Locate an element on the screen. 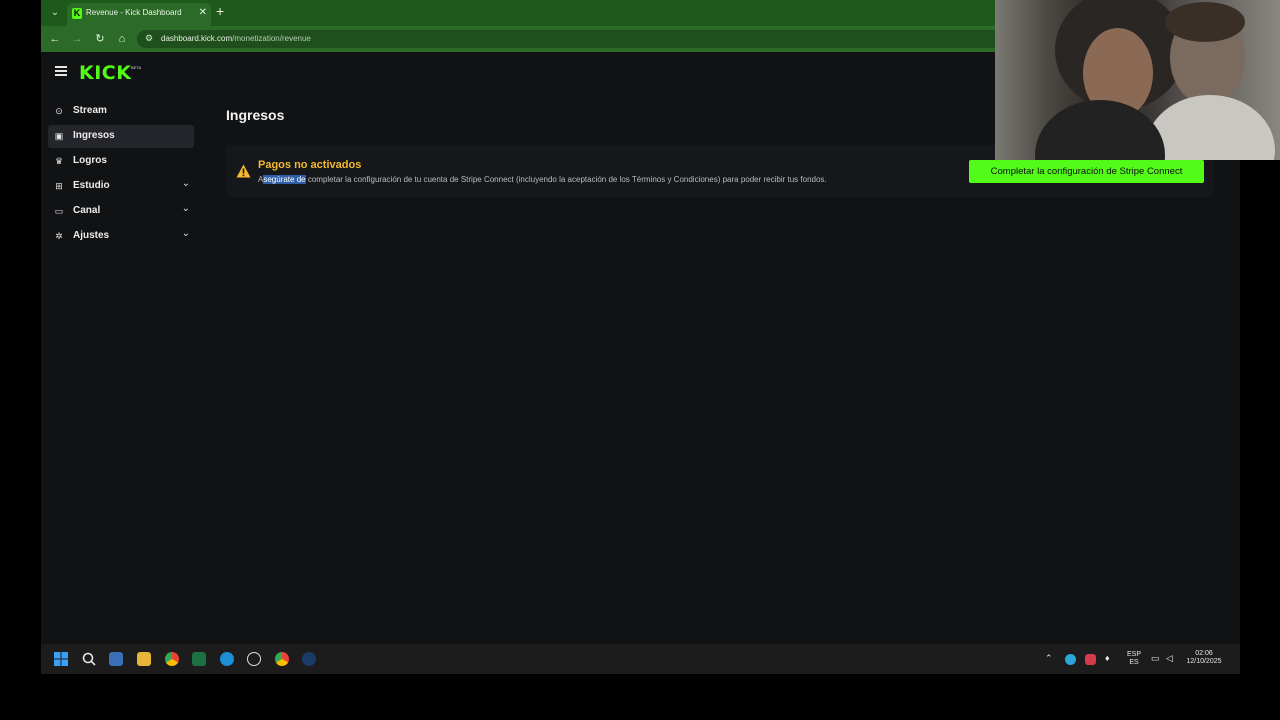  microphone-icon: ♦ is located at coordinates (1107, 658).